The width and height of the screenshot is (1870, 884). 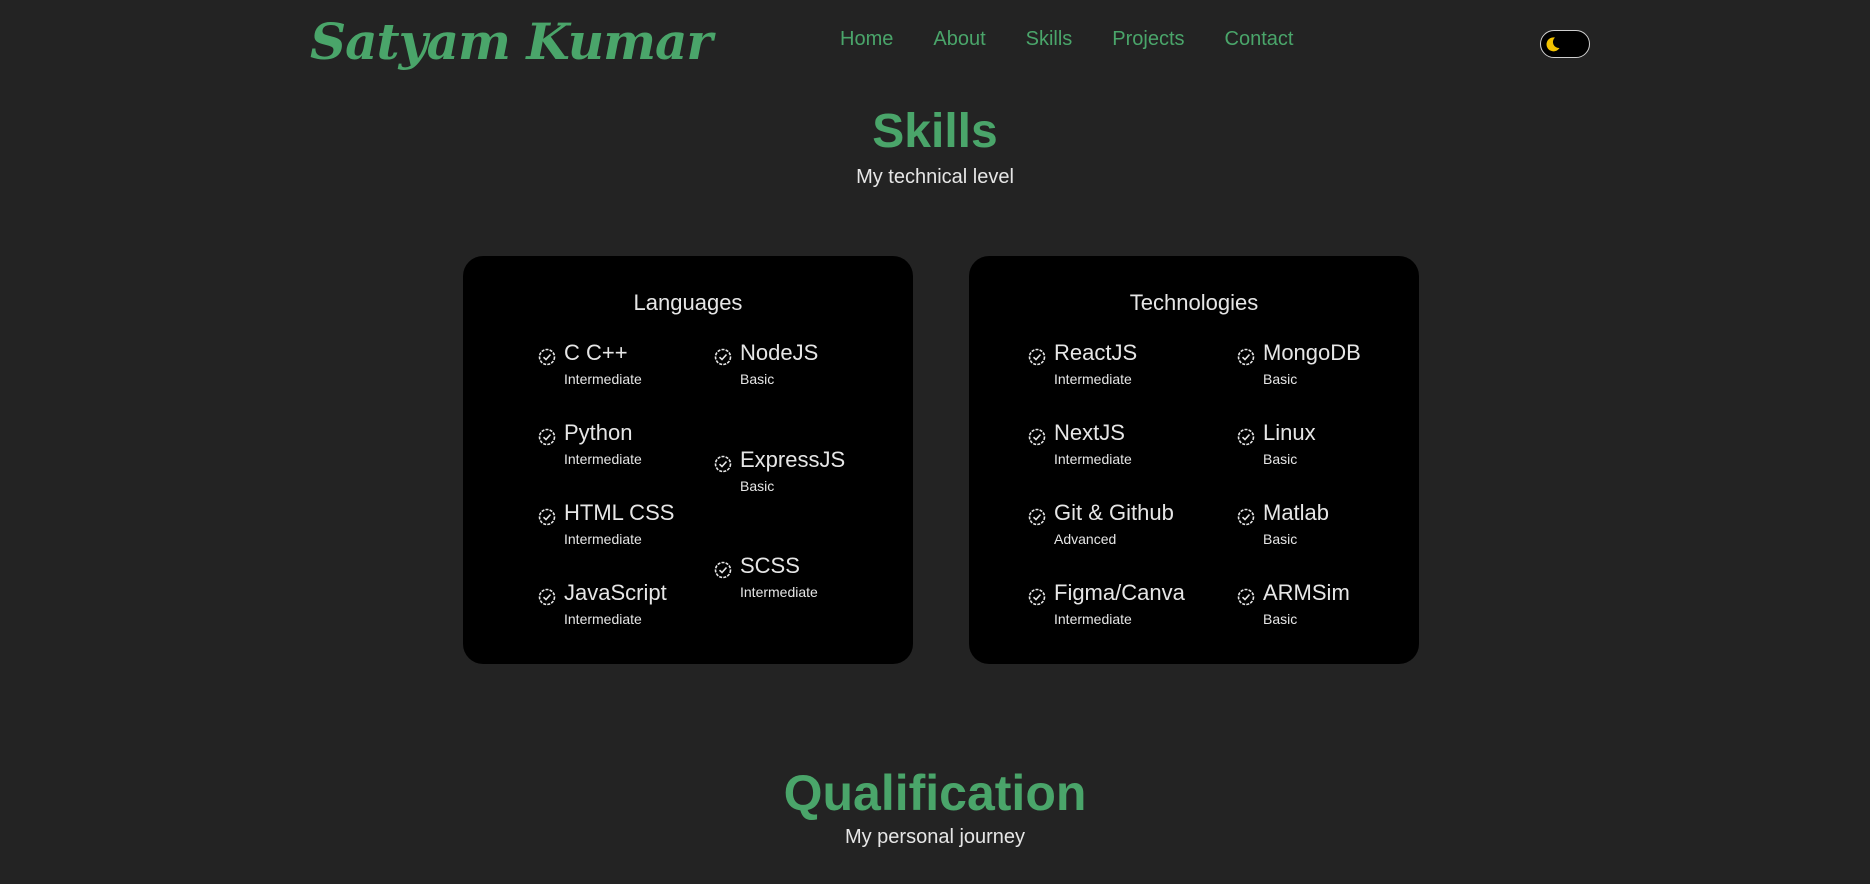 What do you see at coordinates (1259, 39) in the screenshot?
I see `nav-contact-link: Contact` at bounding box center [1259, 39].